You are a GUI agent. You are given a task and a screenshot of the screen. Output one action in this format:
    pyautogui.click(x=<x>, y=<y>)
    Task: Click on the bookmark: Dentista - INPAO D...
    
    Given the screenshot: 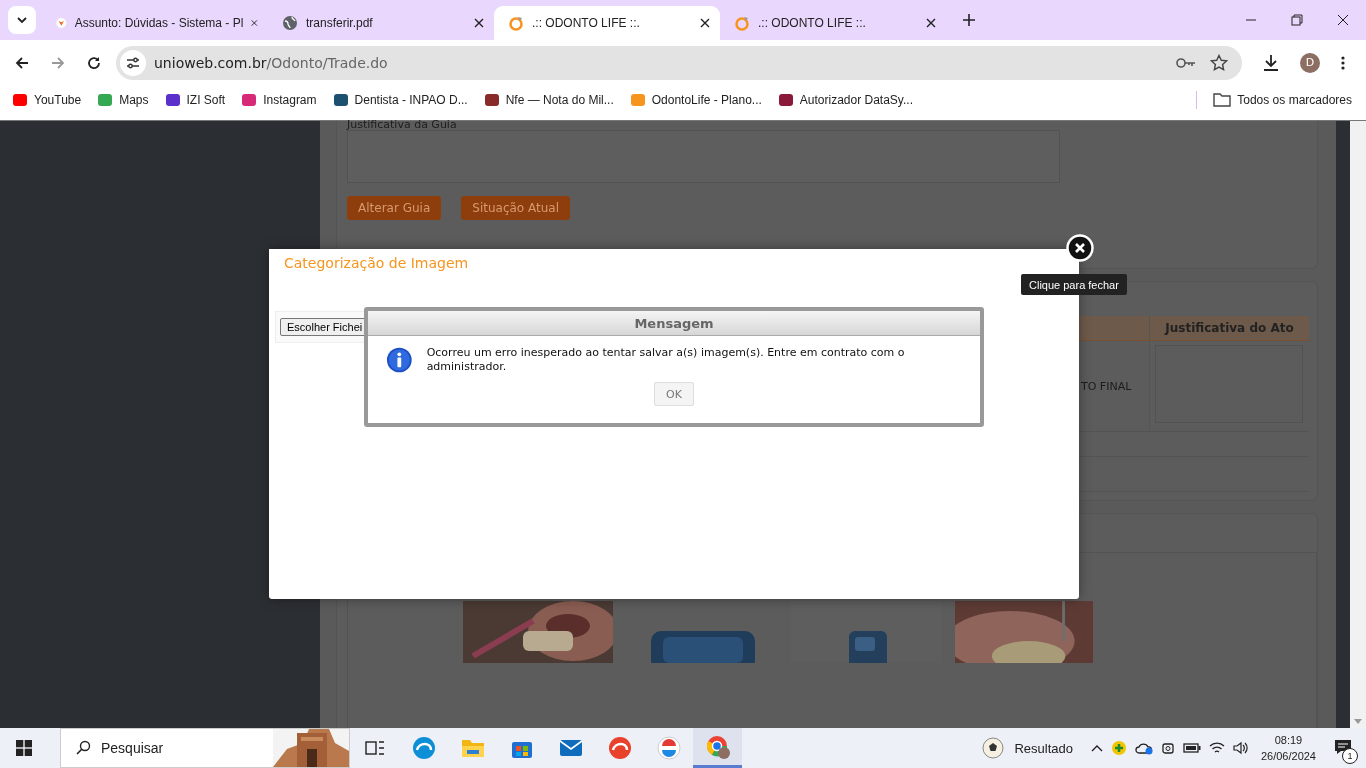 What is the action you would take?
    pyautogui.click(x=400, y=100)
    